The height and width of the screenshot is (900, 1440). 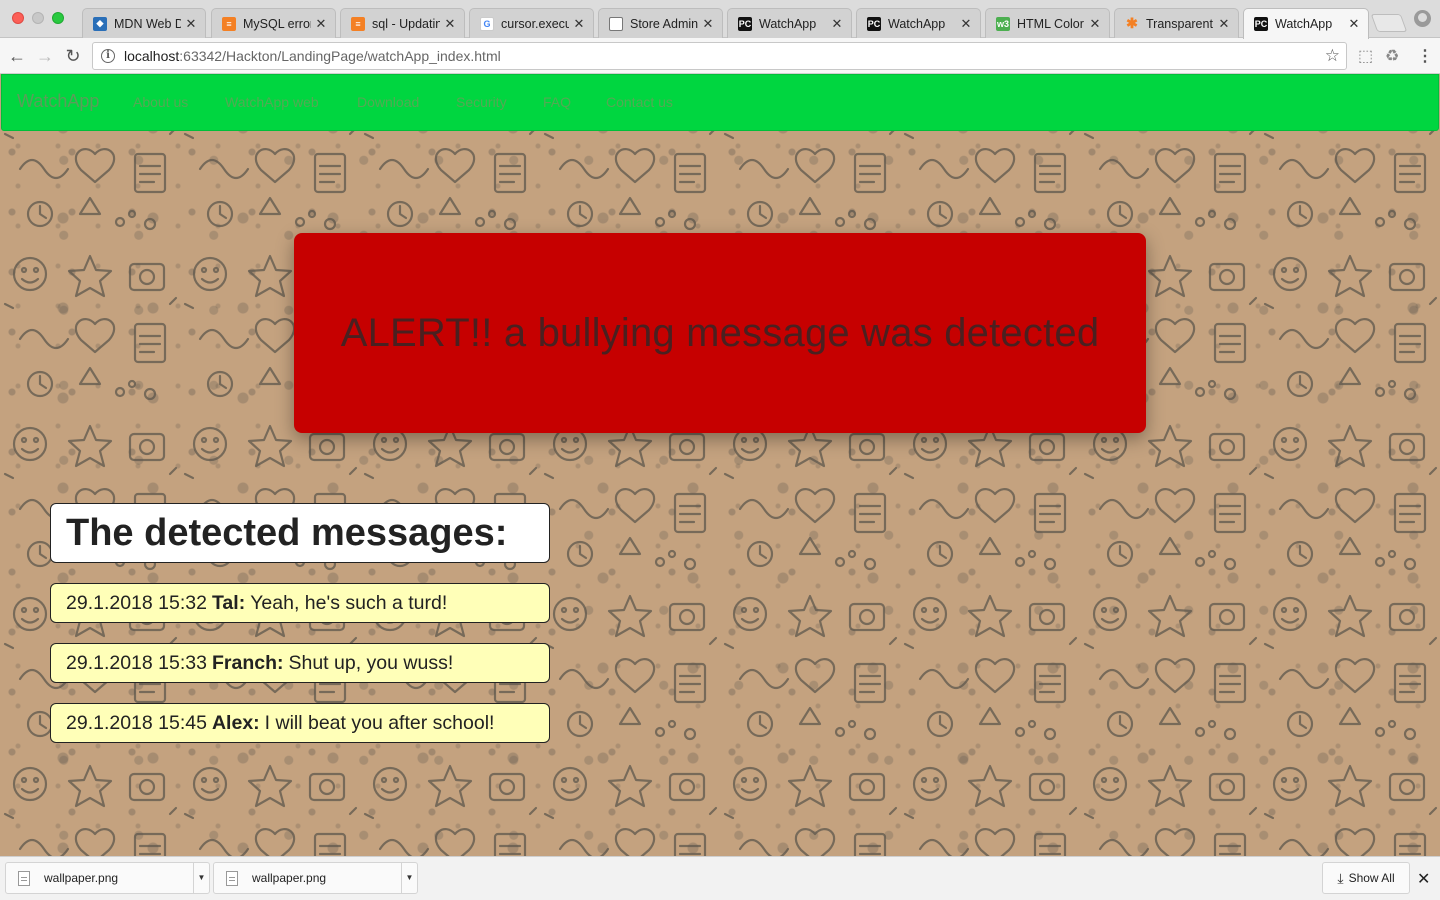 I want to click on profile-icon, so click(x=1422, y=18).